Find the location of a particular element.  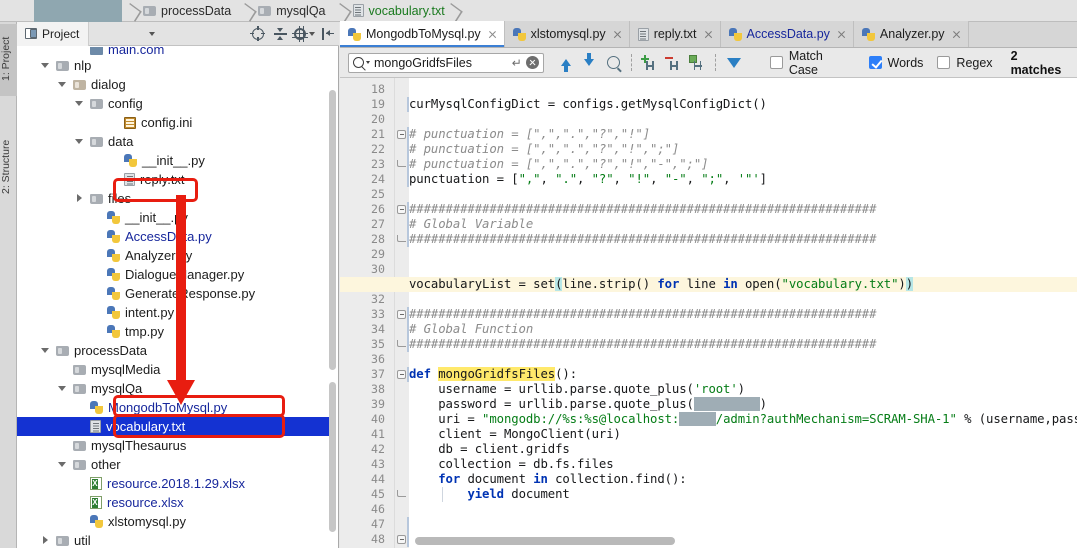

words-option: Words is located at coordinates (896, 62).